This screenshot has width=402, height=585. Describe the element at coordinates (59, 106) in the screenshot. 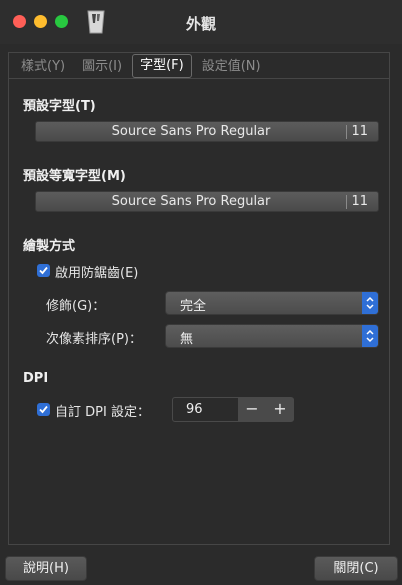

I see `default-font-title: 預設字型(T)` at that location.